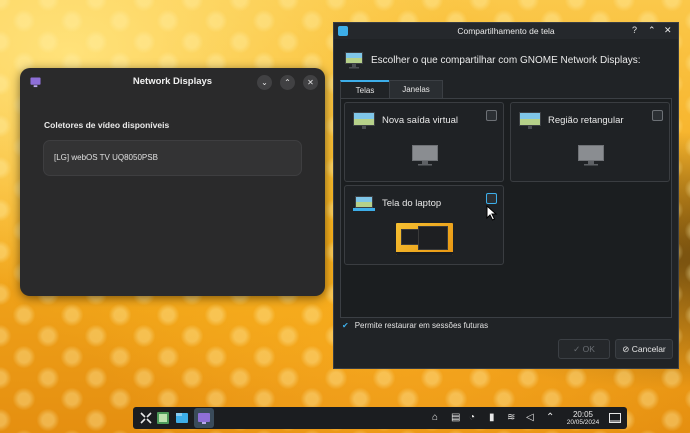 This screenshot has width=690, height=433. Describe the element at coordinates (163, 418) in the screenshot. I see `image-viewer-icon` at that location.